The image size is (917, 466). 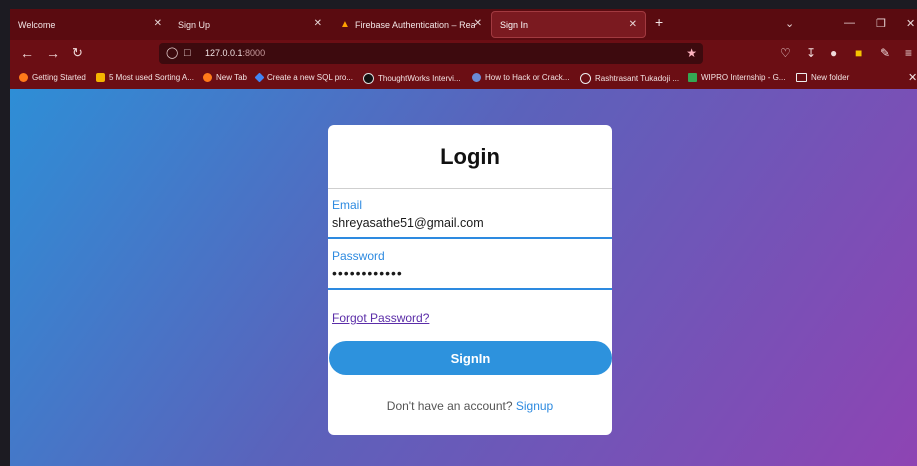 I want to click on bookmark-new-folder: New folder, so click(x=822, y=77).